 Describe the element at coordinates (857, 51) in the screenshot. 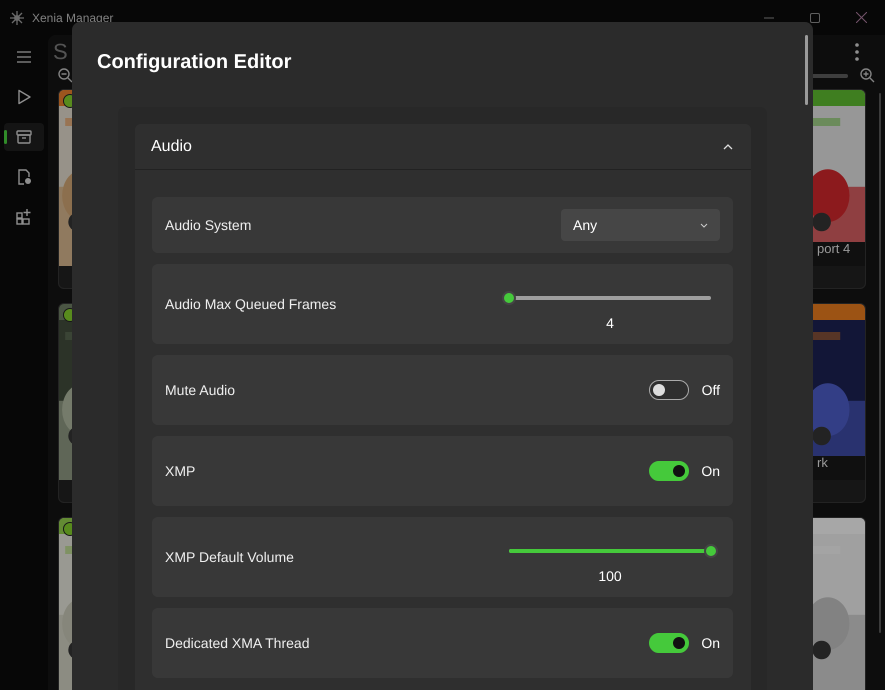

I see `more-options-icon` at that location.